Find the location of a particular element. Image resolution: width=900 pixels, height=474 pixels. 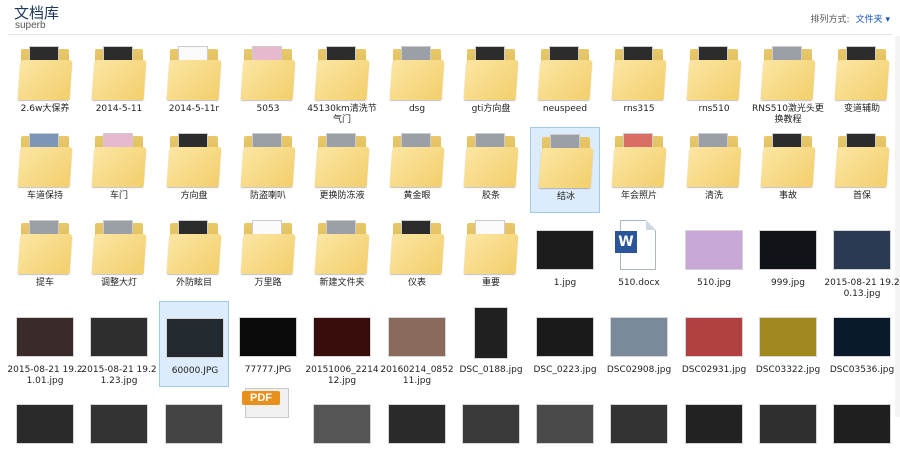

folder-item: 外防眩目 is located at coordinates (194, 257).